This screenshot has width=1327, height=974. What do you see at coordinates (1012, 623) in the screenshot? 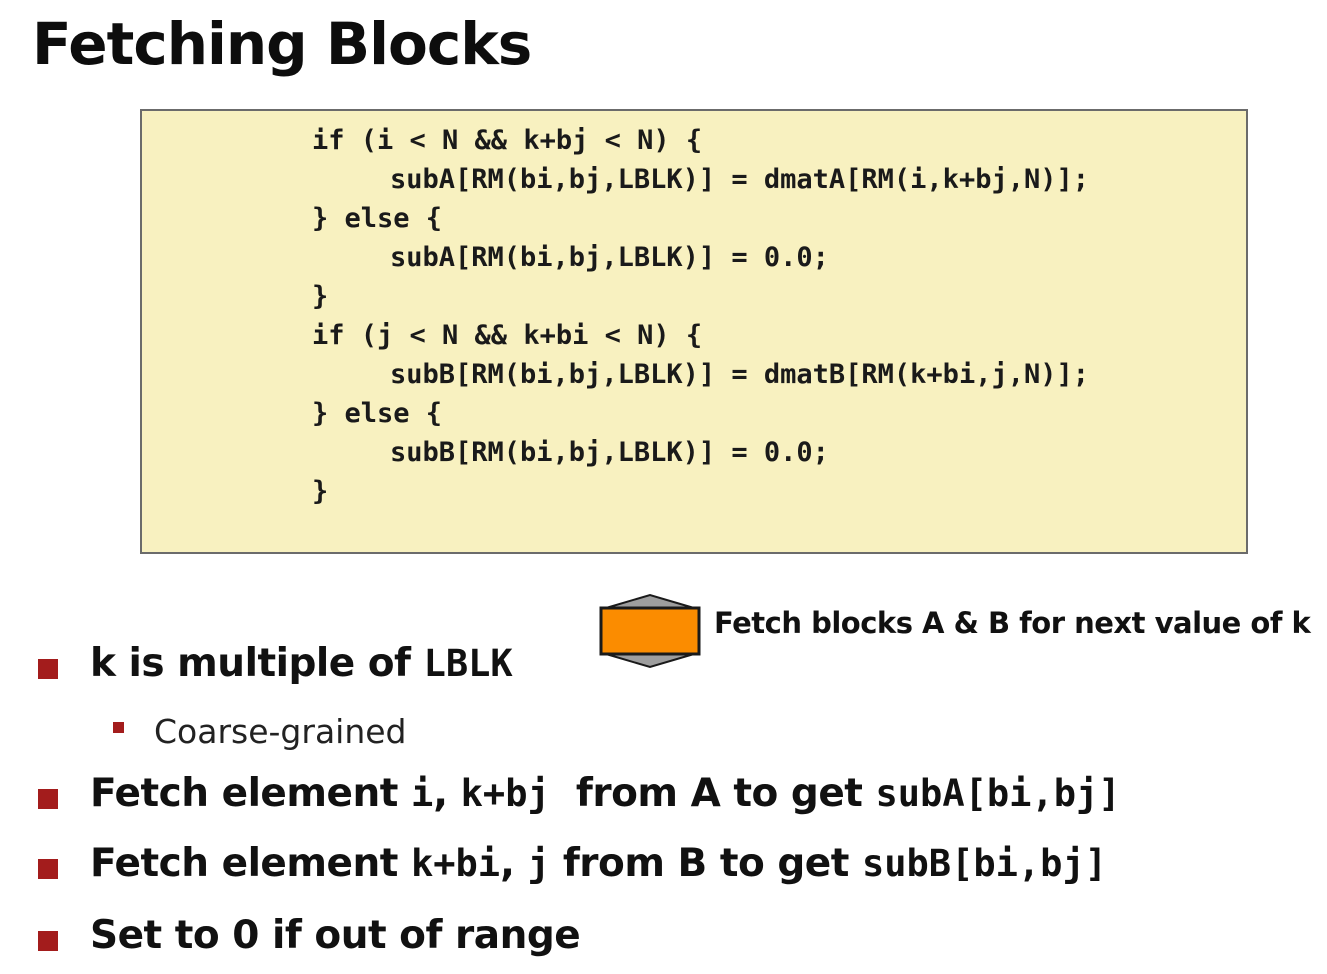
I see `callout-label: Fetch blocks A & B for next value of k` at bounding box center [1012, 623].